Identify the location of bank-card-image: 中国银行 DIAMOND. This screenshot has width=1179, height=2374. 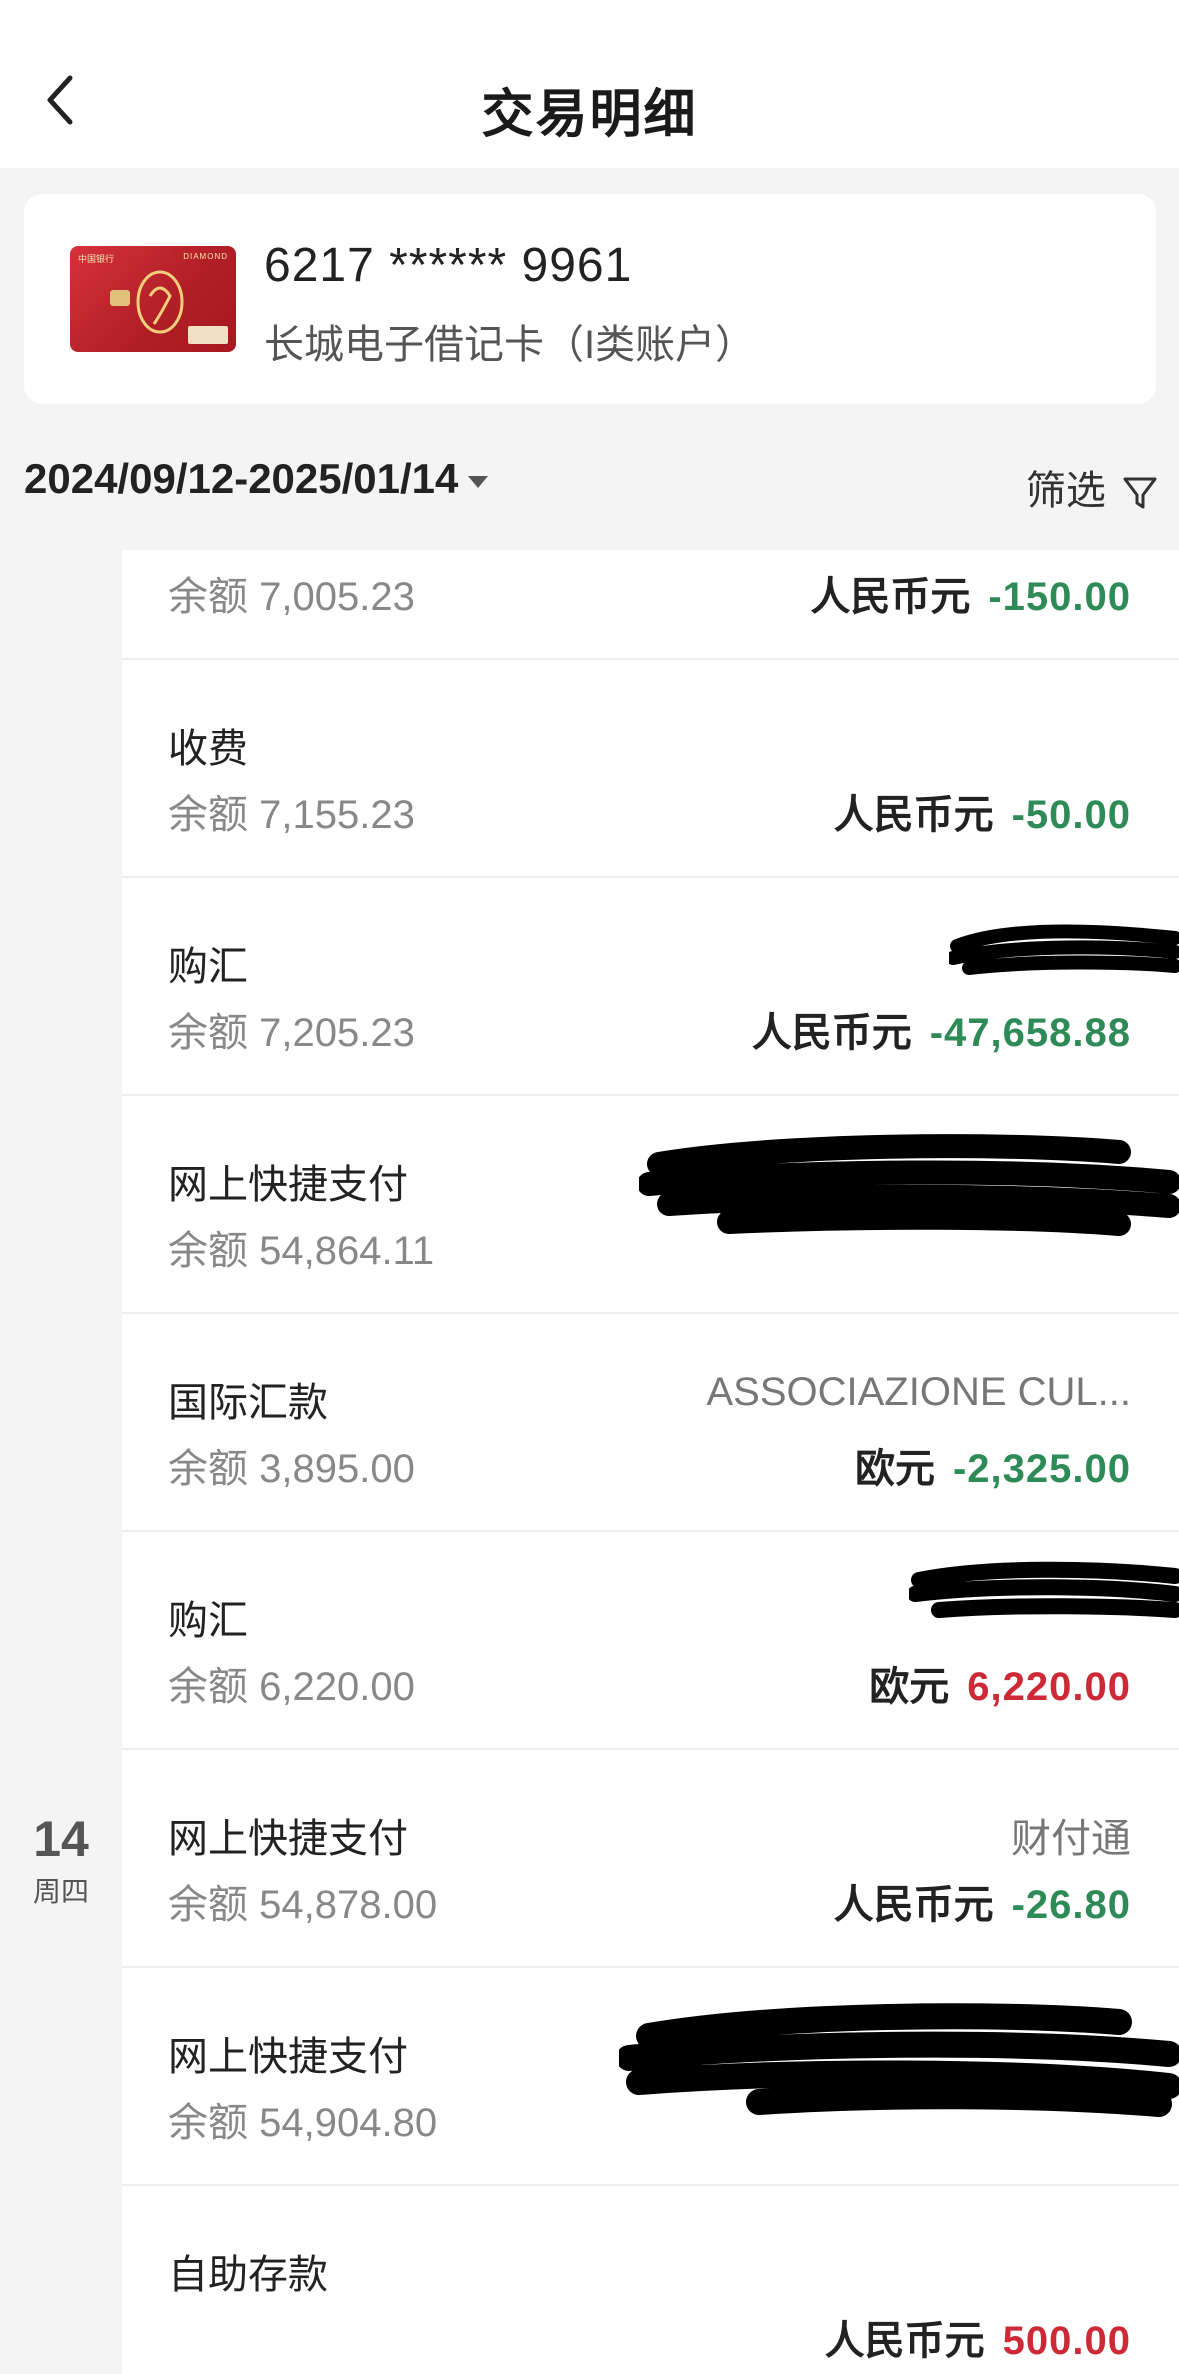
(153, 299).